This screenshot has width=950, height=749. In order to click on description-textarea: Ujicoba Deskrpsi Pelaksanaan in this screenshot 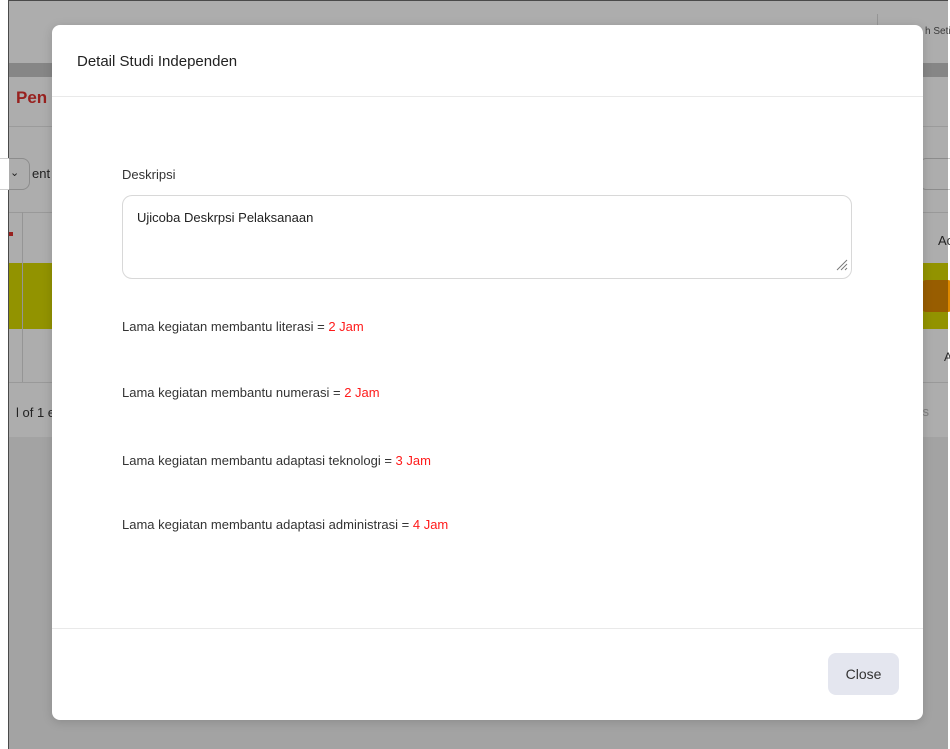, I will do `click(487, 237)`.